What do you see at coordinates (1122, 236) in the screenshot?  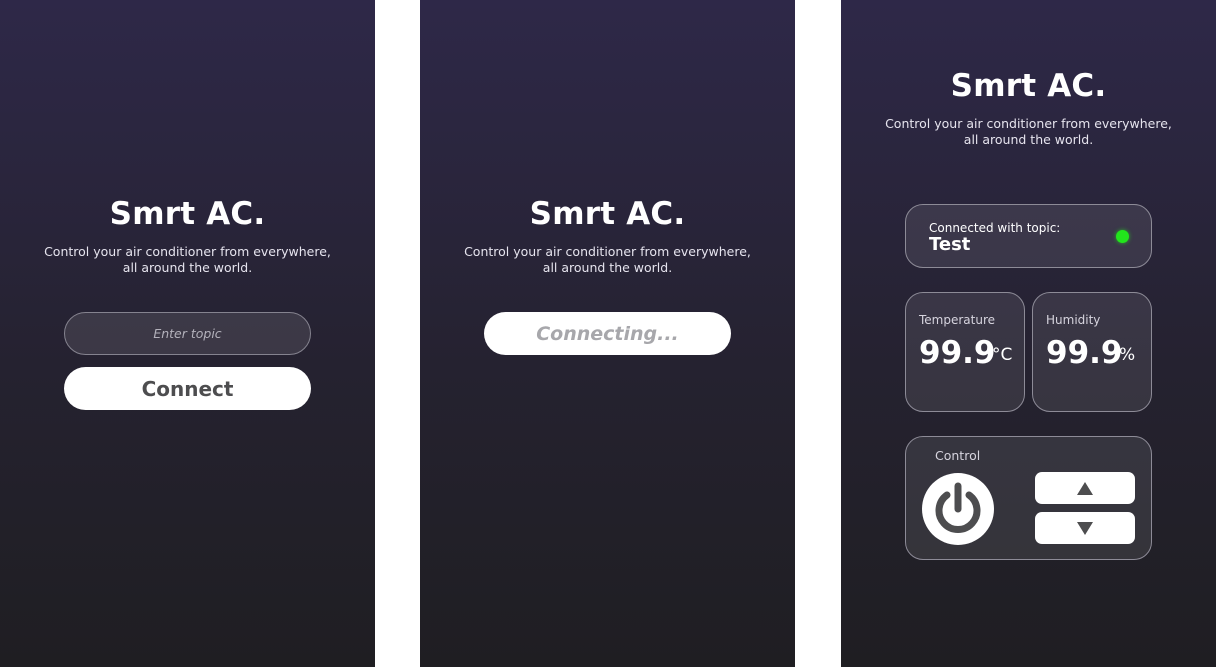 I see `status-indicator-icon` at bounding box center [1122, 236].